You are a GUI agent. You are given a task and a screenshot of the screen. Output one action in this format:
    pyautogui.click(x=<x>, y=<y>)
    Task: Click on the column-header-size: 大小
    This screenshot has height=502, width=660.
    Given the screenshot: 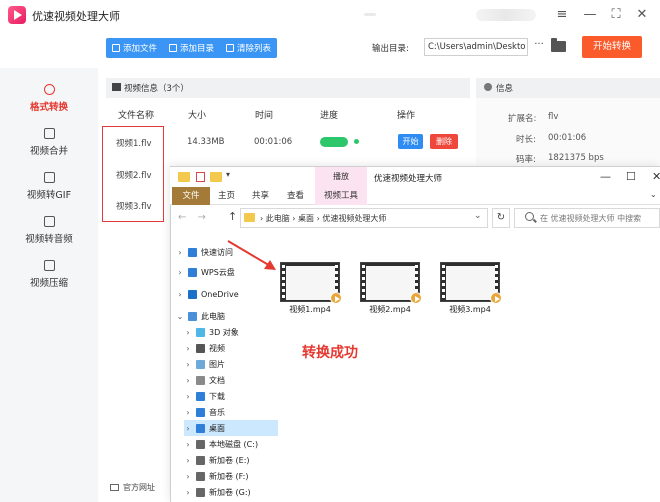 What is the action you would take?
    pyautogui.click(x=197, y=116)
    